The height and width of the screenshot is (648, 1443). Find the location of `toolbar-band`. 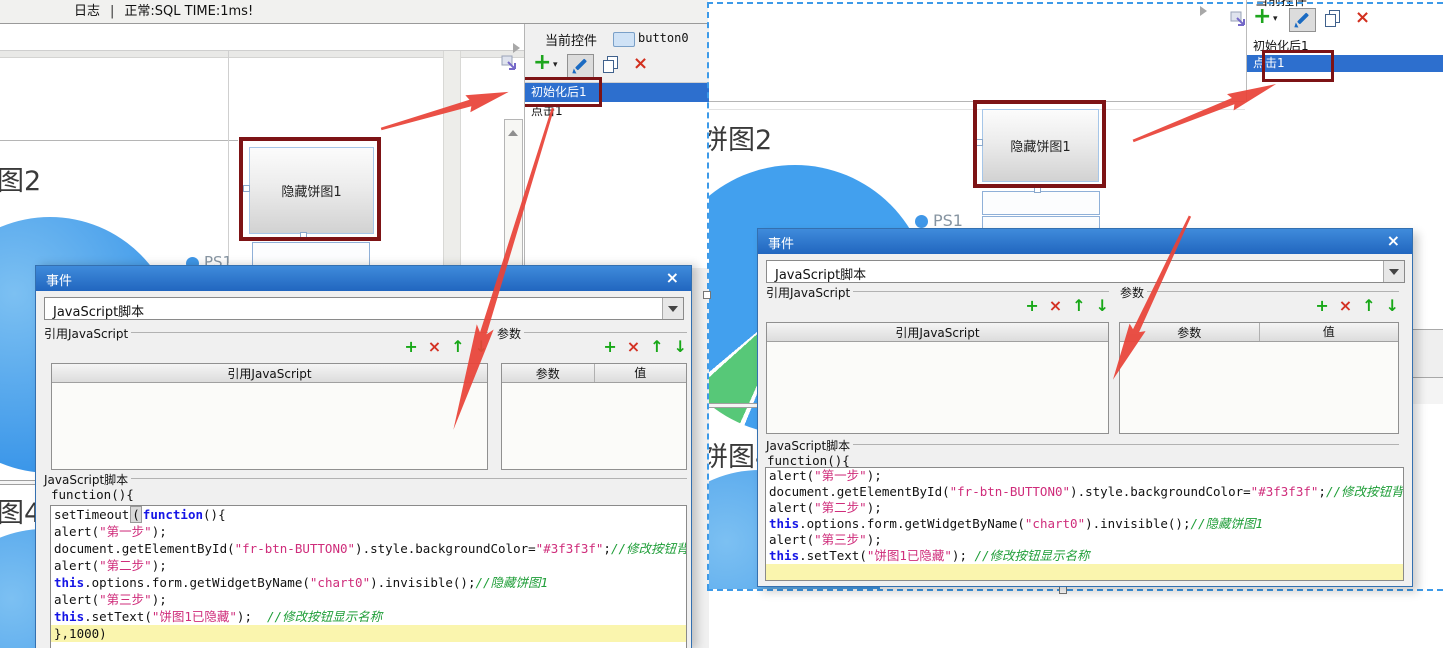

toolbar-band is located at coordinates (262, 37).